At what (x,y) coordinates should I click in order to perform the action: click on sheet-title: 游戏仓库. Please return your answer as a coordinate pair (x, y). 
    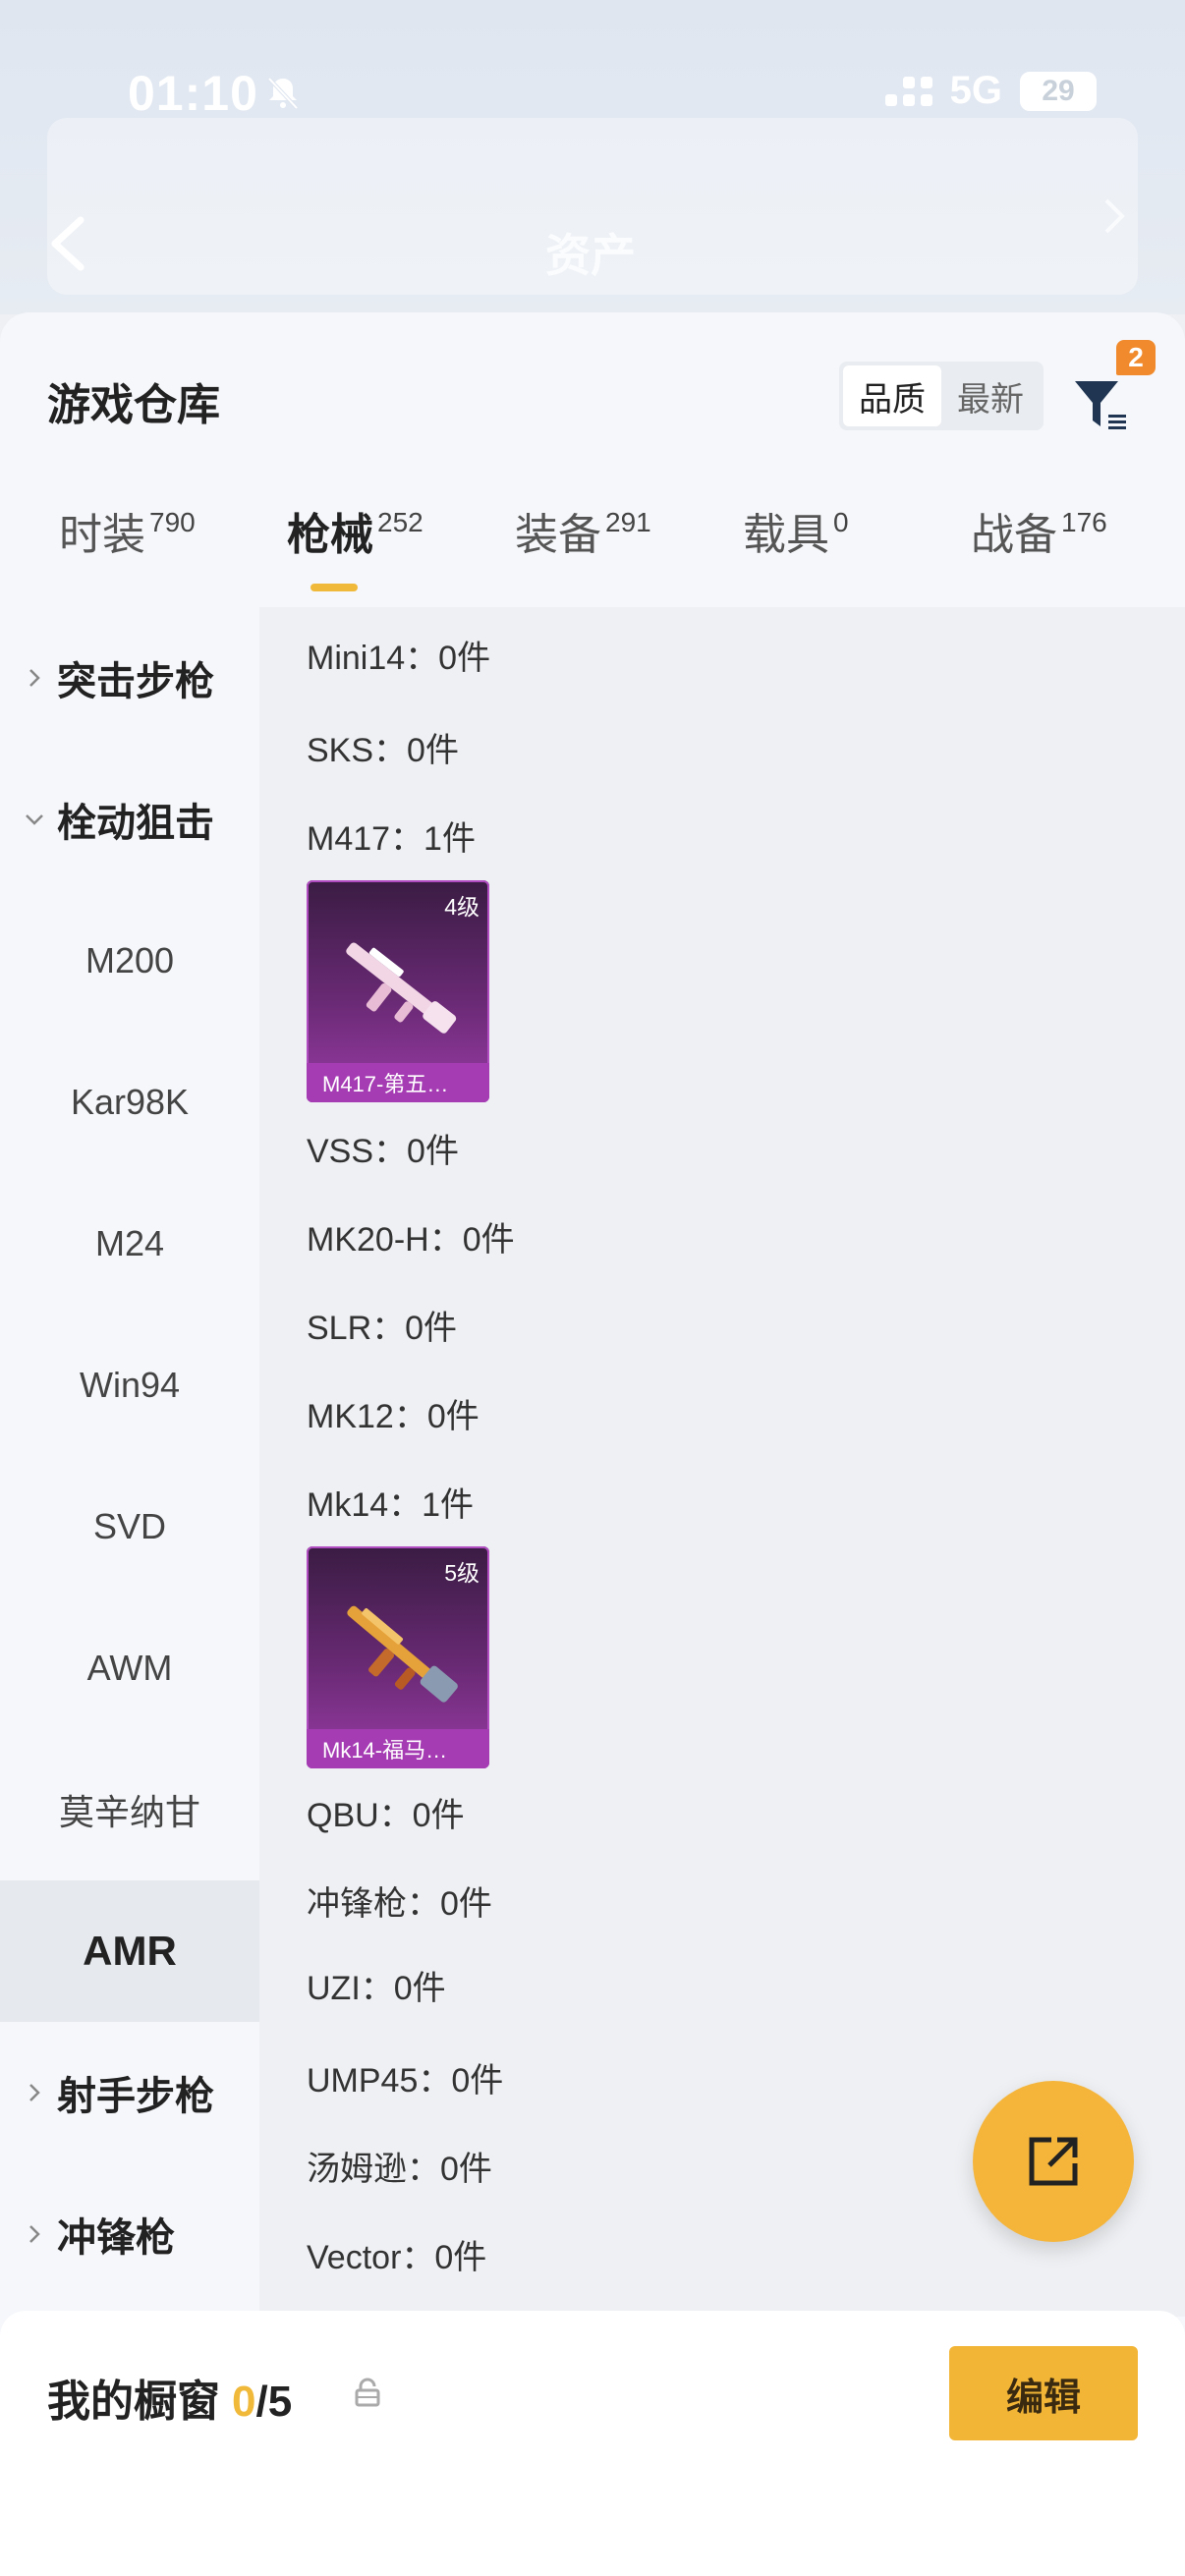
    Looking at the image, I should click on (134, 405).